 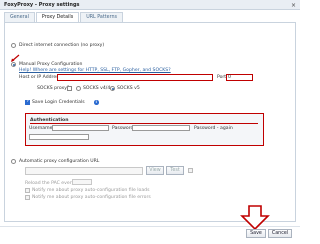 What do you see at coordinates (80, 128) in the screenshot?
I see `username-input` at bounding box center [80, 128].